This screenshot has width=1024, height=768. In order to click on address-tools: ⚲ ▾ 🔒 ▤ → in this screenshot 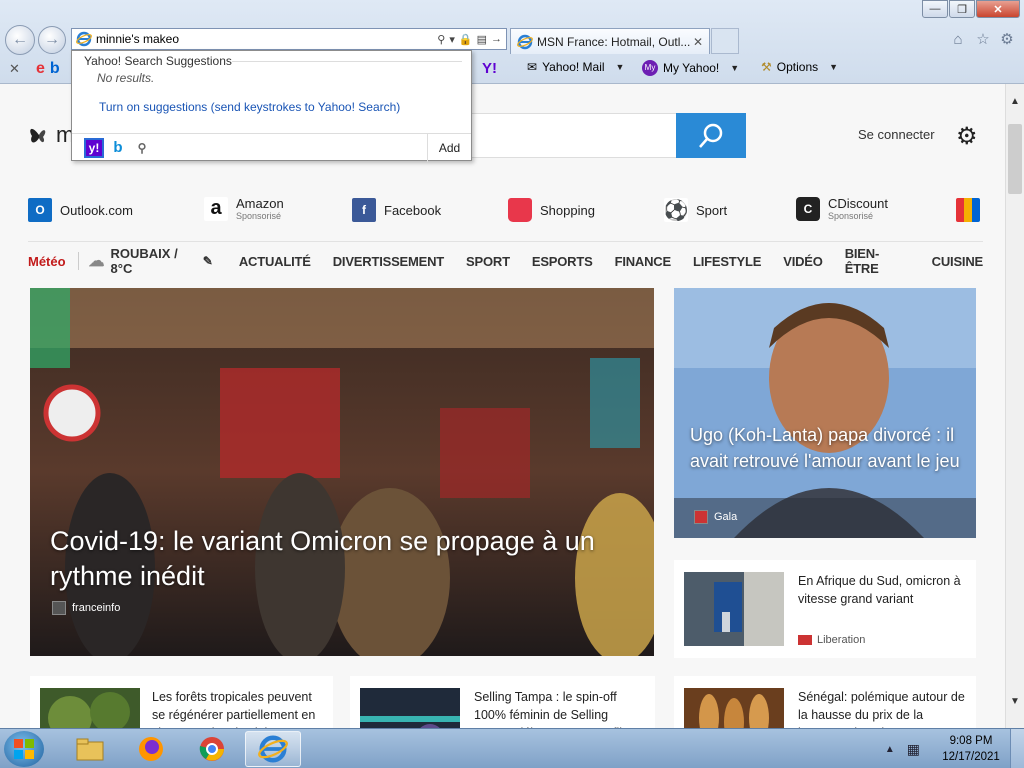, I will do `click(471, 39)`.